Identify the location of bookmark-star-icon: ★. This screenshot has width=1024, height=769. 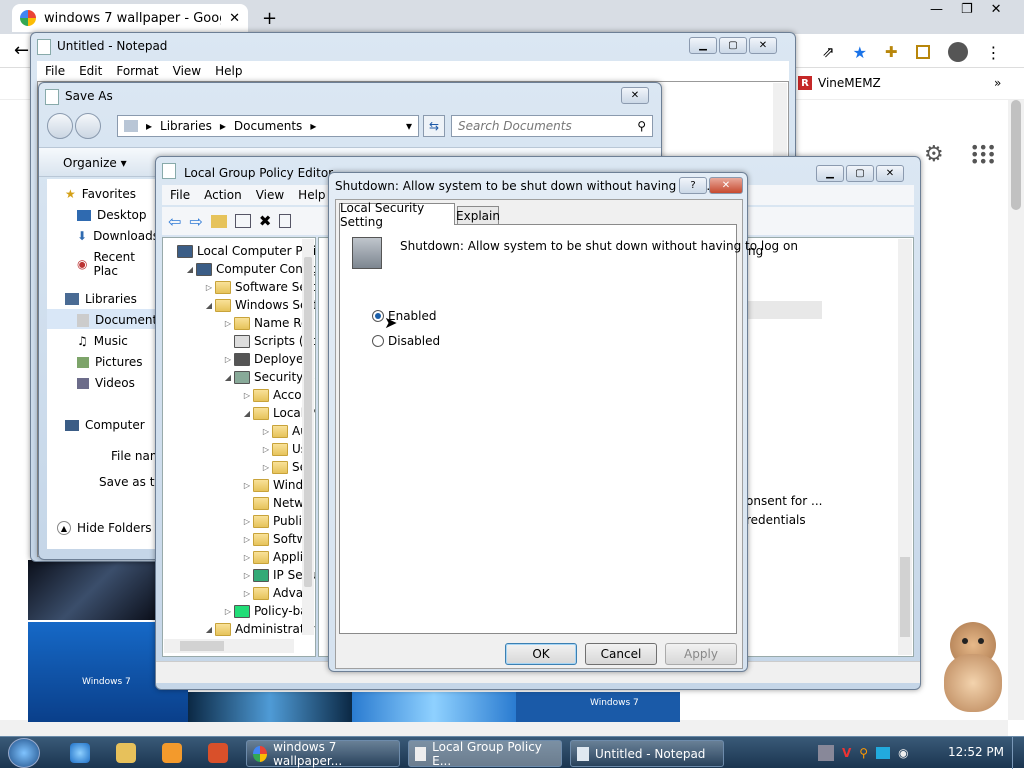
(860, 52).